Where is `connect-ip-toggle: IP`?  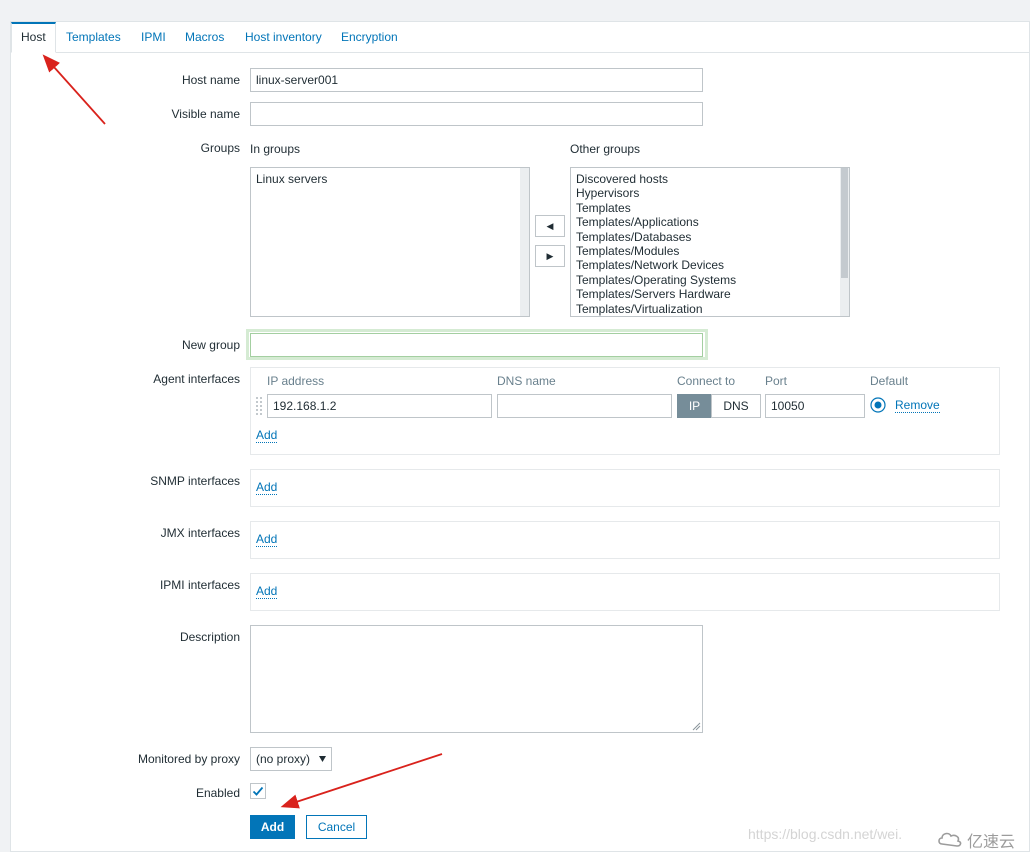
connect-ip-toggle: IP is located at coordinates (694, 406).